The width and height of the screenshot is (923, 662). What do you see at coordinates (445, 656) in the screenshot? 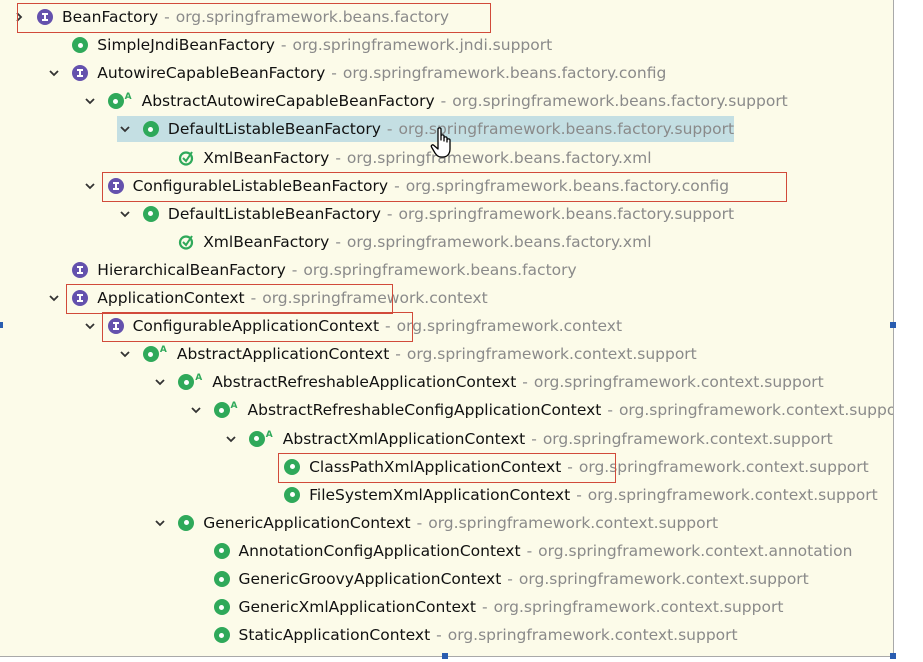
I see `resize-handle-bottom` at bounding box center [445, 656].